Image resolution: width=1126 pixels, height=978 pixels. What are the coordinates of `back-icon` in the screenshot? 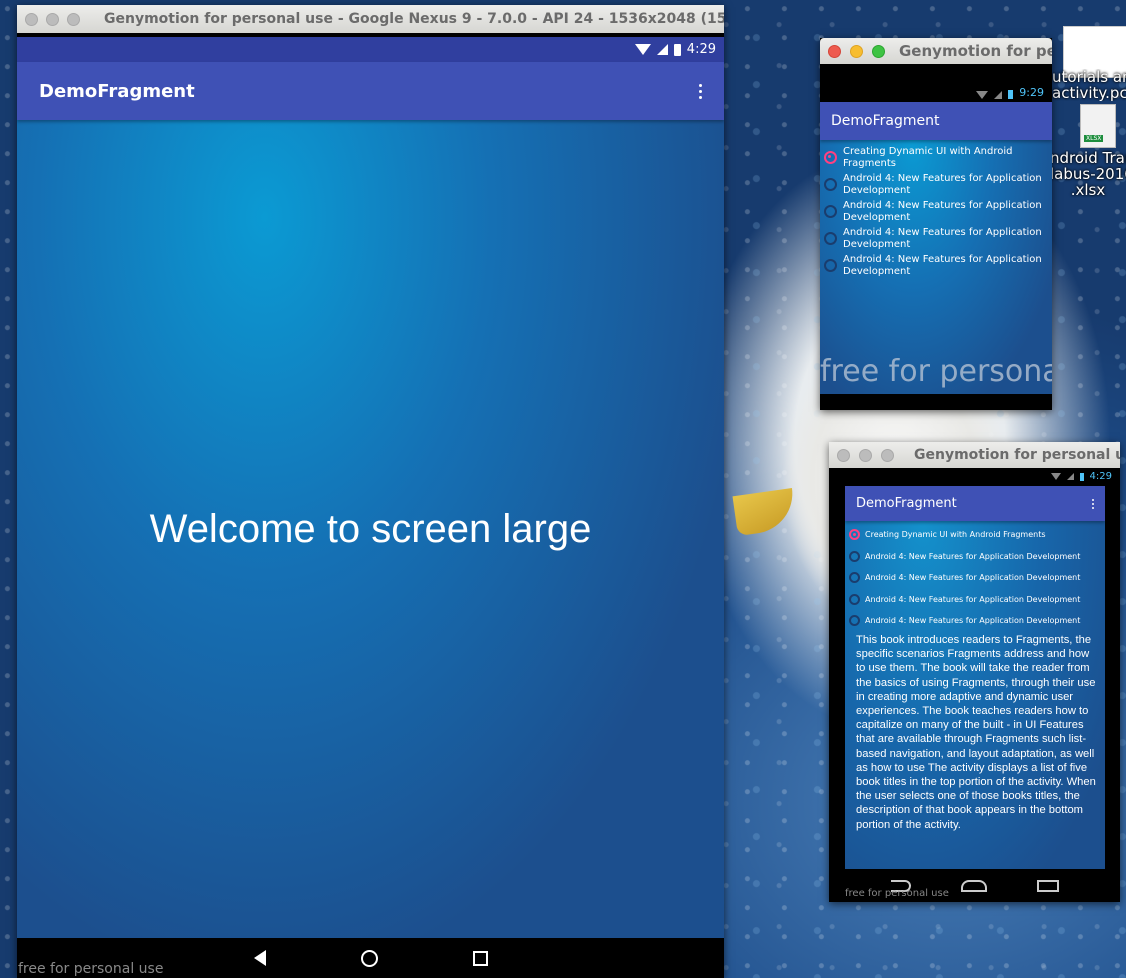 It's located at (259, 958).